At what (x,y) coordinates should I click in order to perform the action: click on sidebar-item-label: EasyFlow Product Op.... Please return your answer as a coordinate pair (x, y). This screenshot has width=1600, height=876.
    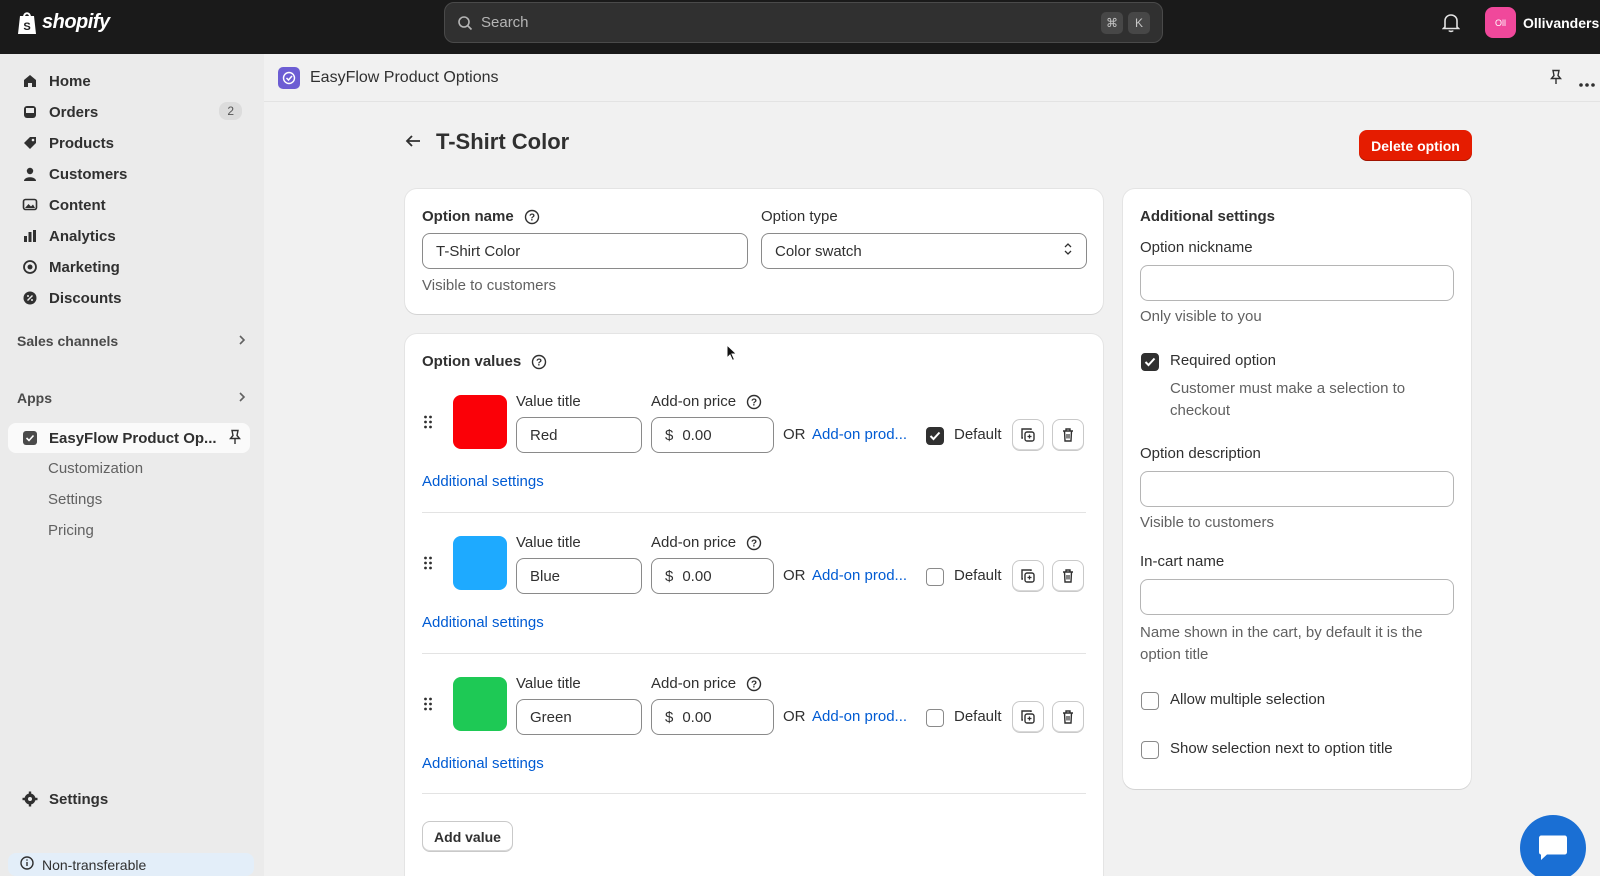
    Looking at the image, I should click on (133, 438).